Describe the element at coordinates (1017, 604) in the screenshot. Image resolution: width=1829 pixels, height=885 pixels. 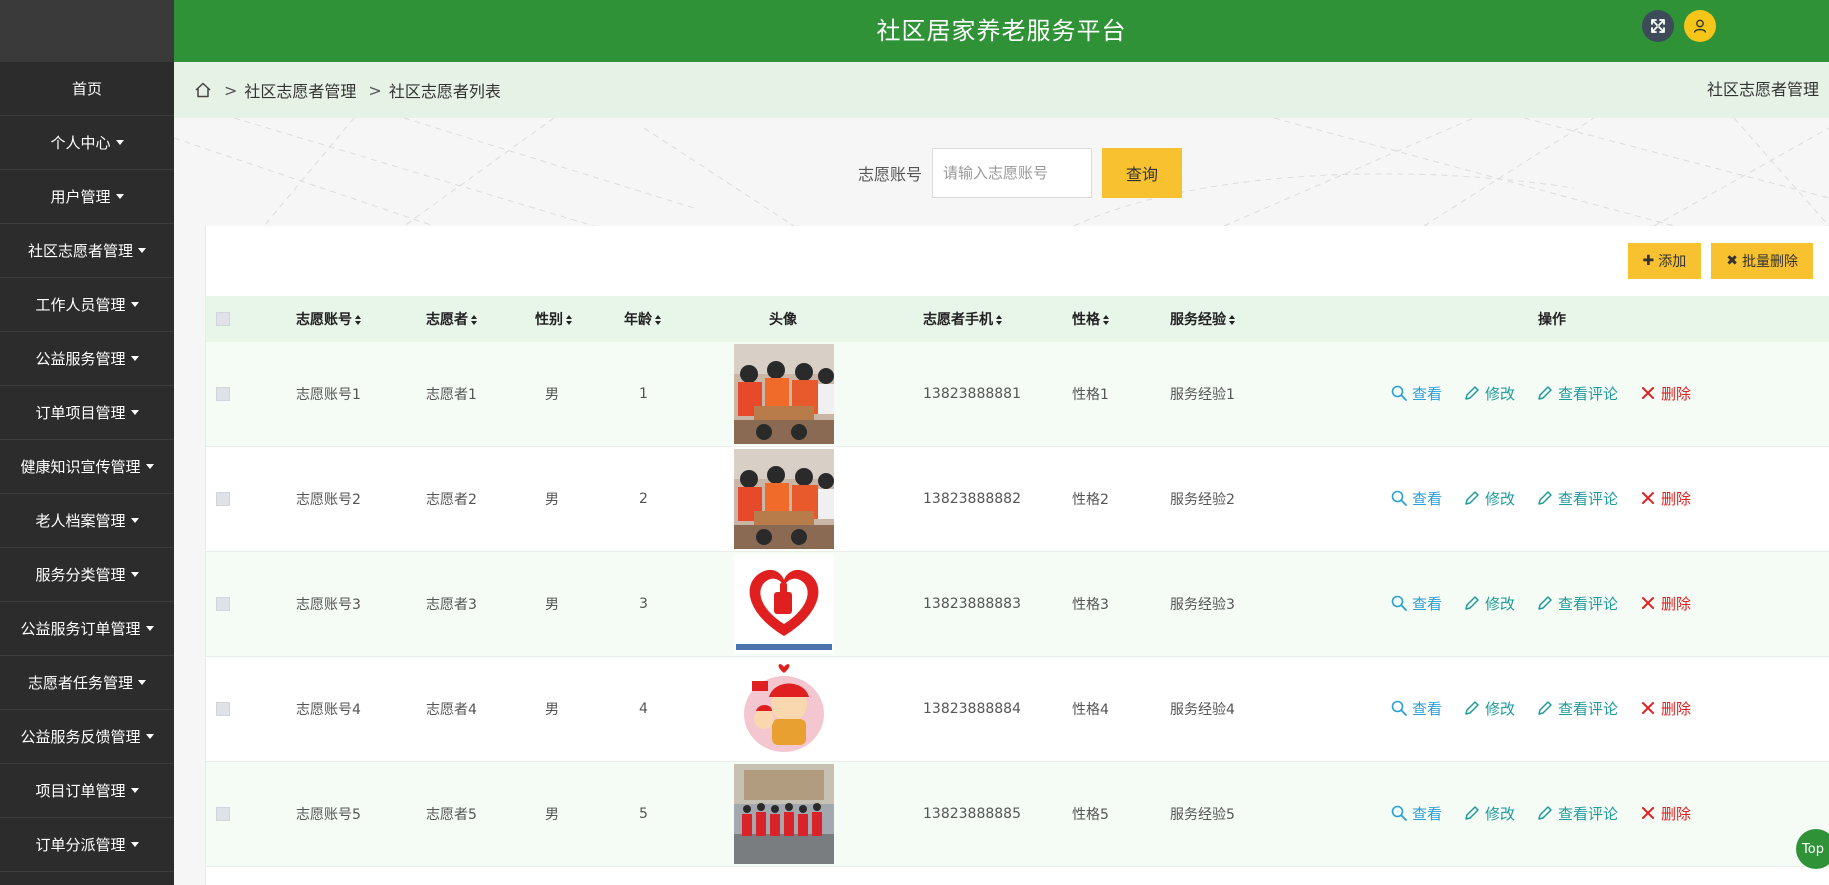
I see `table-row: 志愿账号3 志愿者3 男 3 13823888883 性格3 服务经验3 查看 修改 查看评论 删除` at that location.